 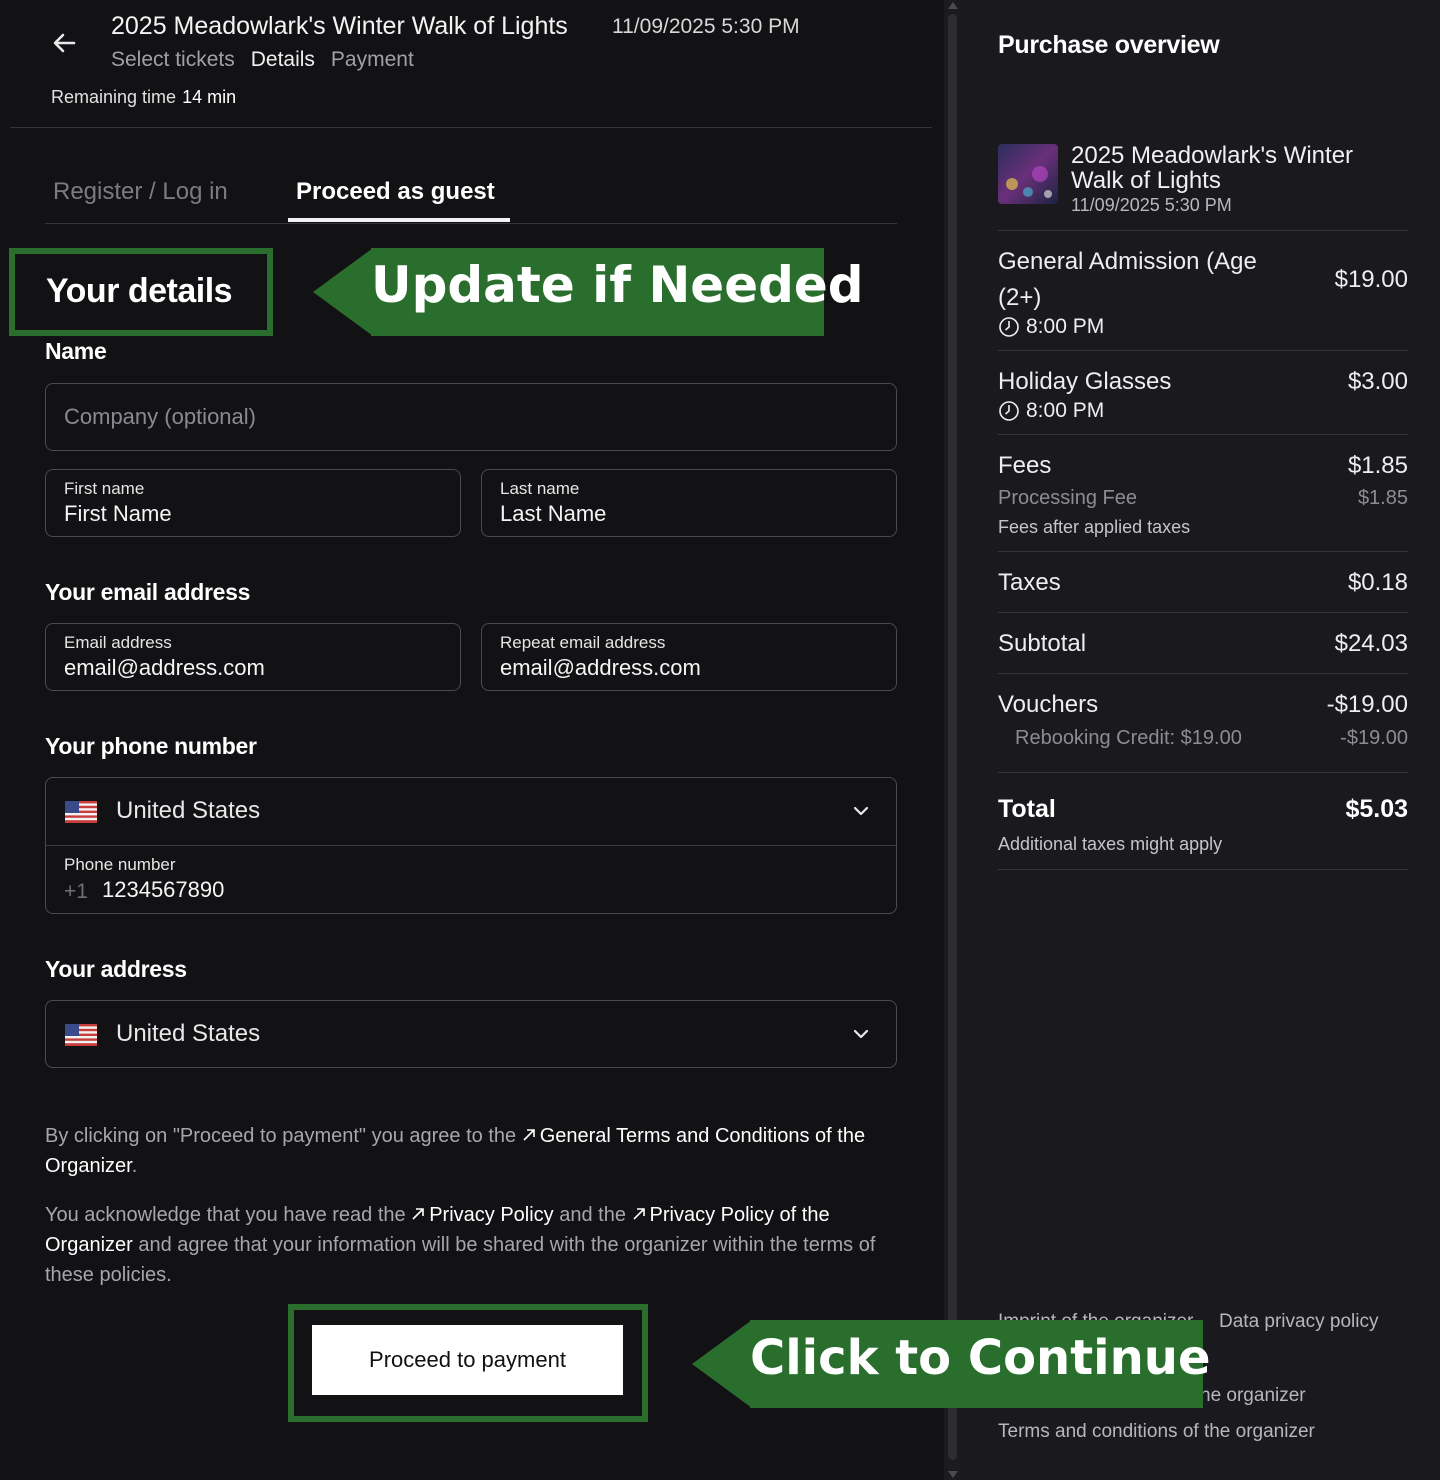 What do you see at coordinates (76, 351) in the screenshot?
I see `name-heading: Name` at bounding box center [76, 351].